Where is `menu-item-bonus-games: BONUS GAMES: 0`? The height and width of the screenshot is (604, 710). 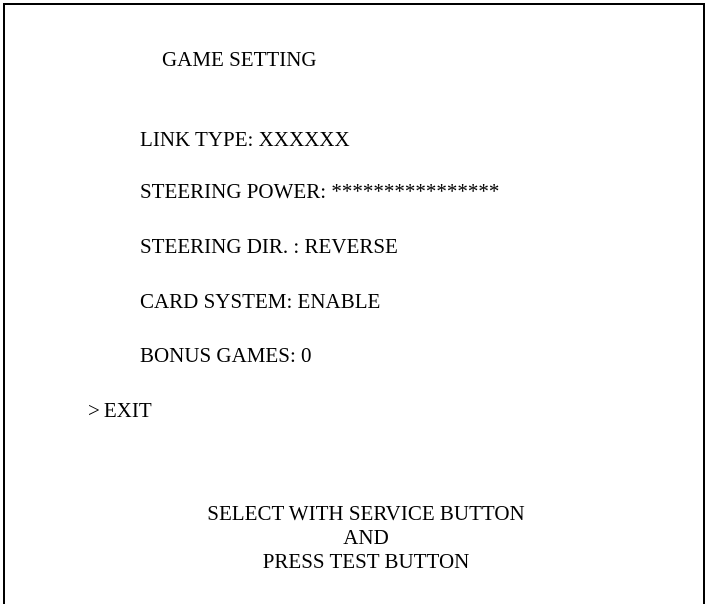 menu-item-bonus-games: BONUS GAMES: 0 is located at coordinates (226, 355).